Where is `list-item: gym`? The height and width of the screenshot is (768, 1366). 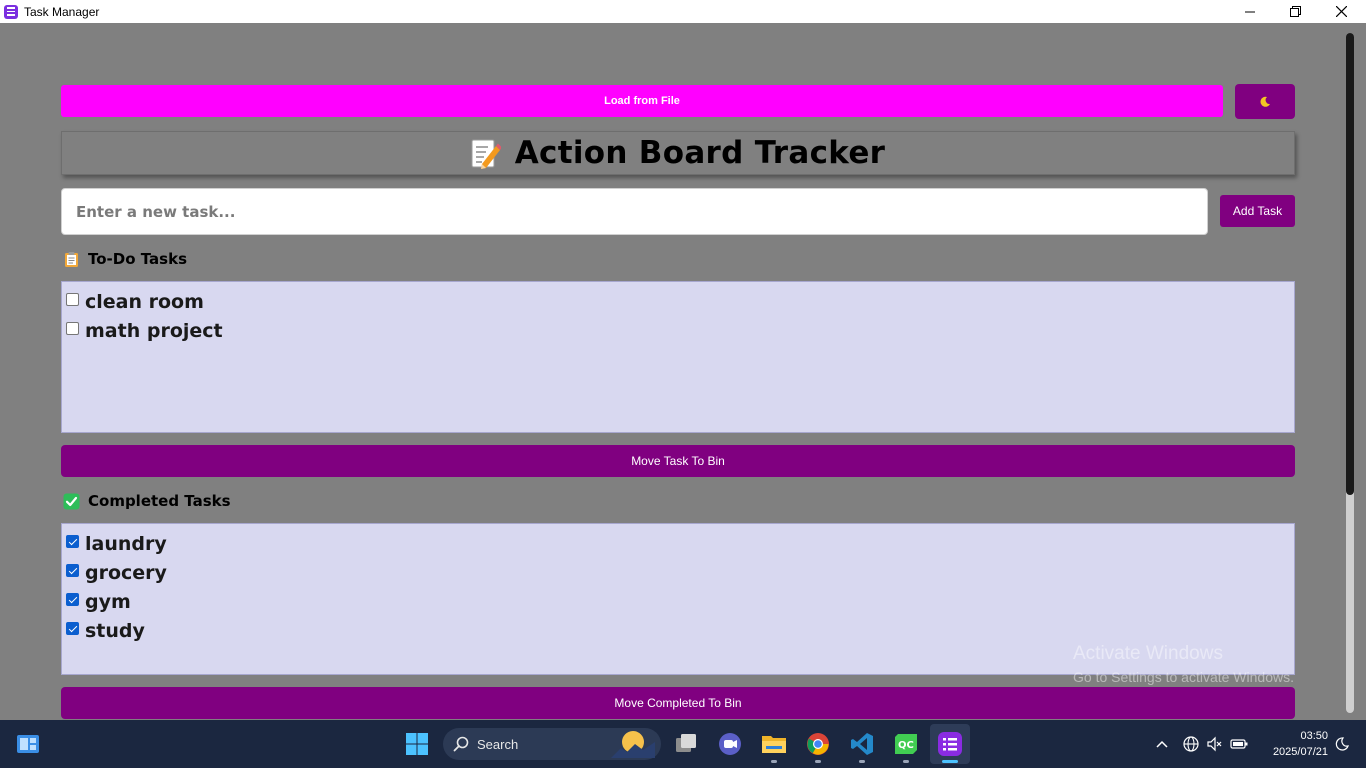
list-item: gym is located at coordinates (678, 601).